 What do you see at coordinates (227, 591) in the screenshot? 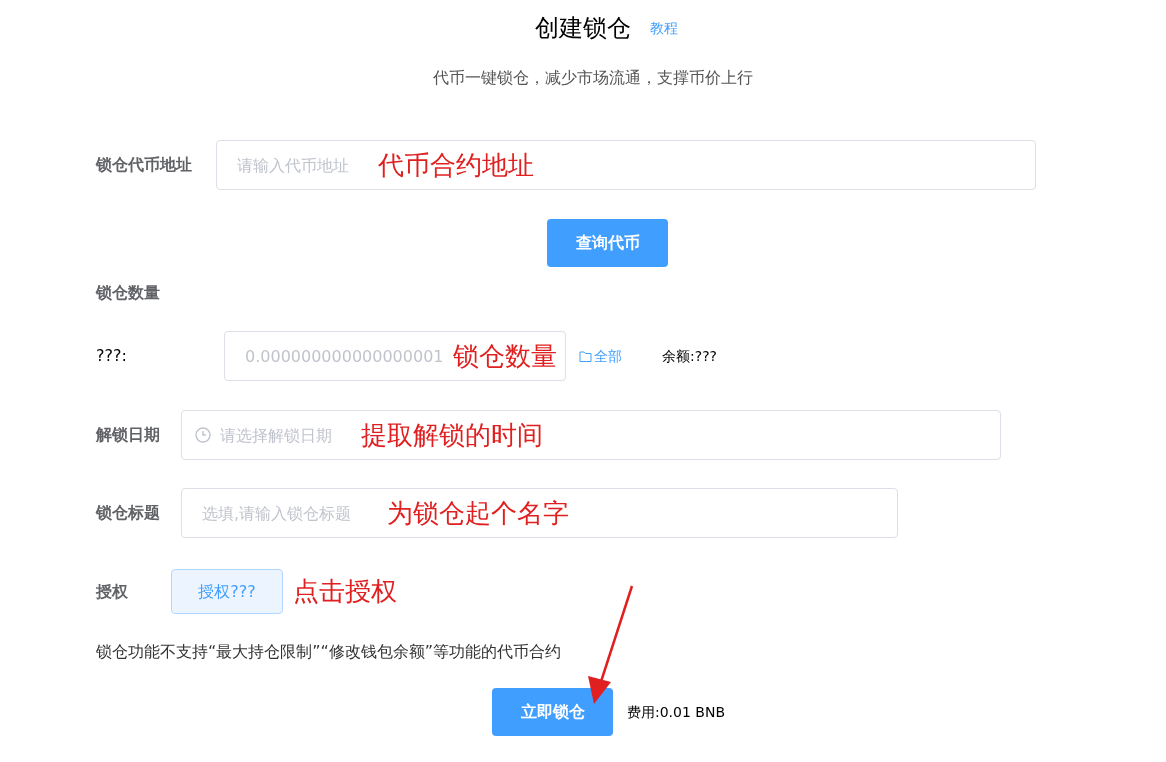
I see `authorize-button: 授权???` at bounding box center [227, 591].